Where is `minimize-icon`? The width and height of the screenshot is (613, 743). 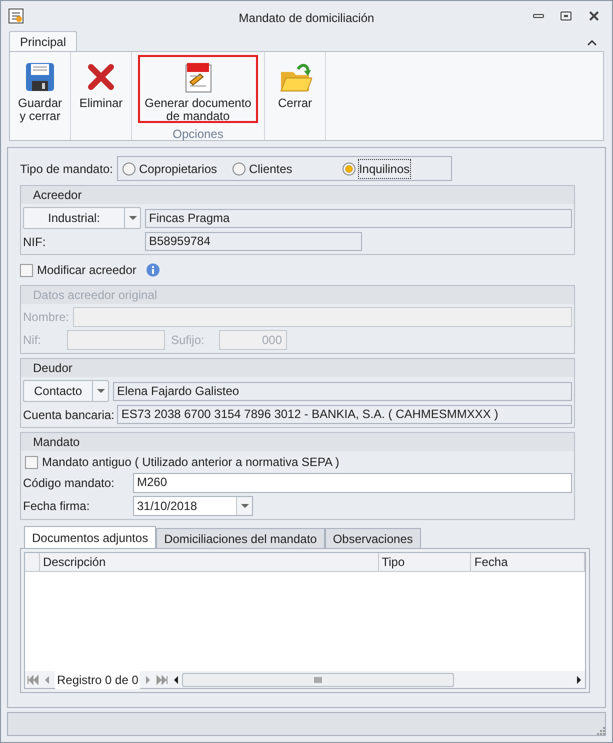
minimize-icon is located at coordinates (538, 16).